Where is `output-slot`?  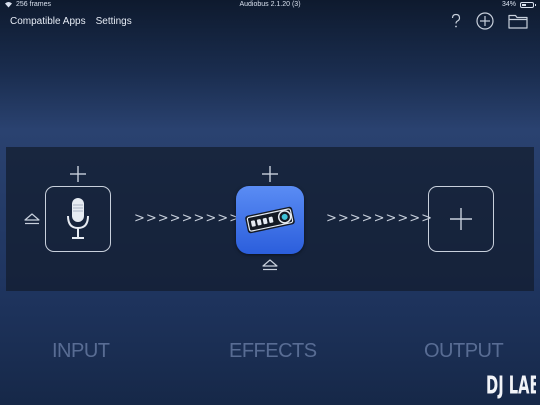
output-slot is located at coordinates (461, 219).